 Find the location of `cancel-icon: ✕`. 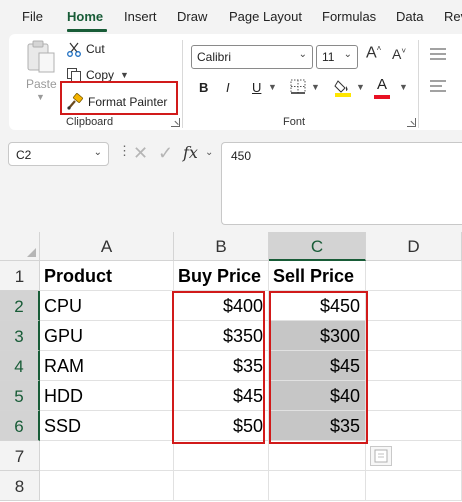

cancel-icon: ✕ is located at coordinates (140, 153).